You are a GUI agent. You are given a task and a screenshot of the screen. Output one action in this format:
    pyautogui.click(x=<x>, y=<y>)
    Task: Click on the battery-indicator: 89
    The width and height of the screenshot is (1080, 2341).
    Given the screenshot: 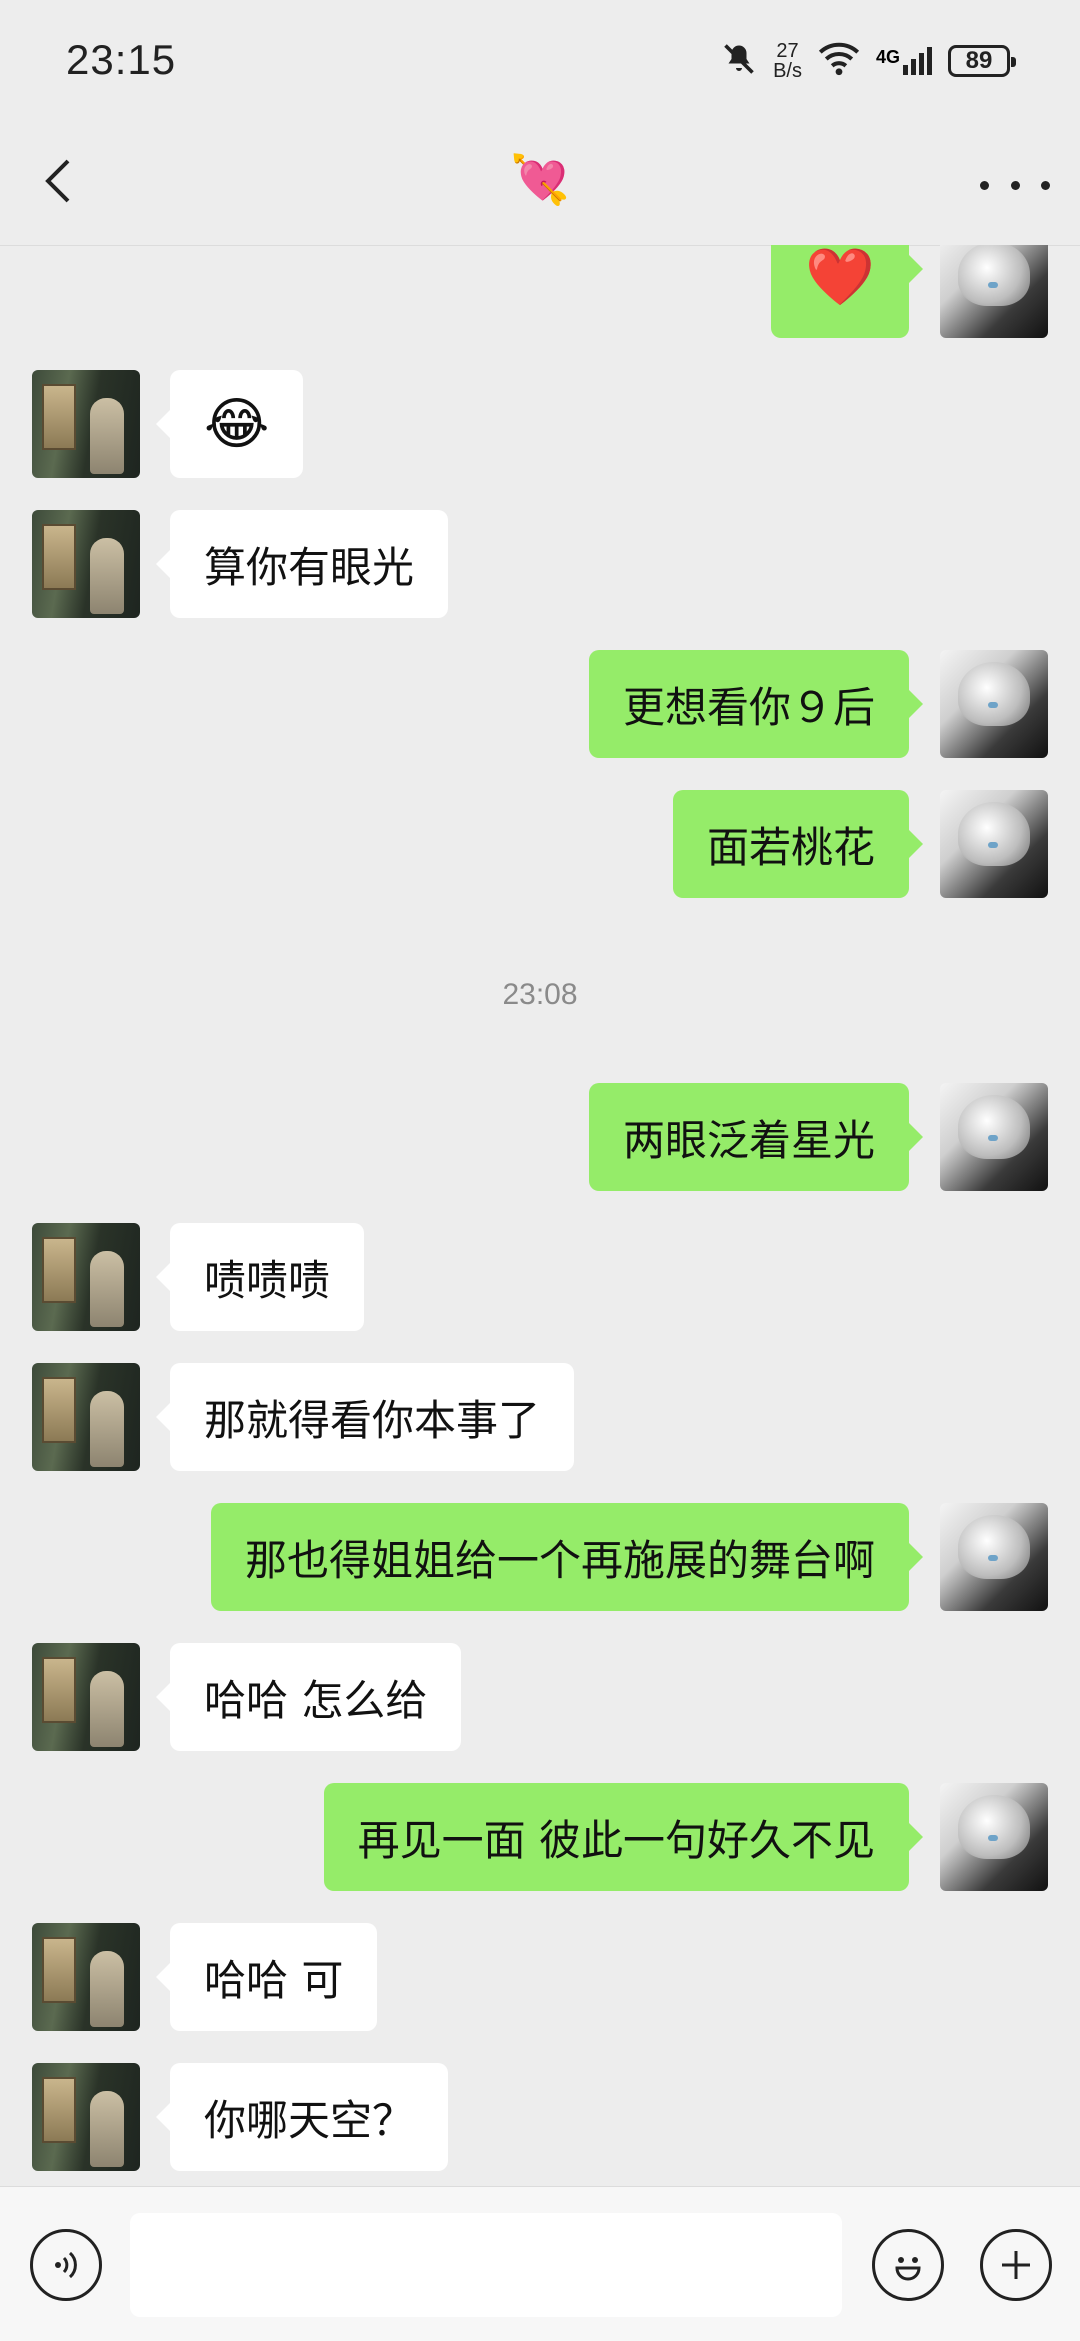 What is the action you would take?
    pyautogui.click(x=982, y=61)
    